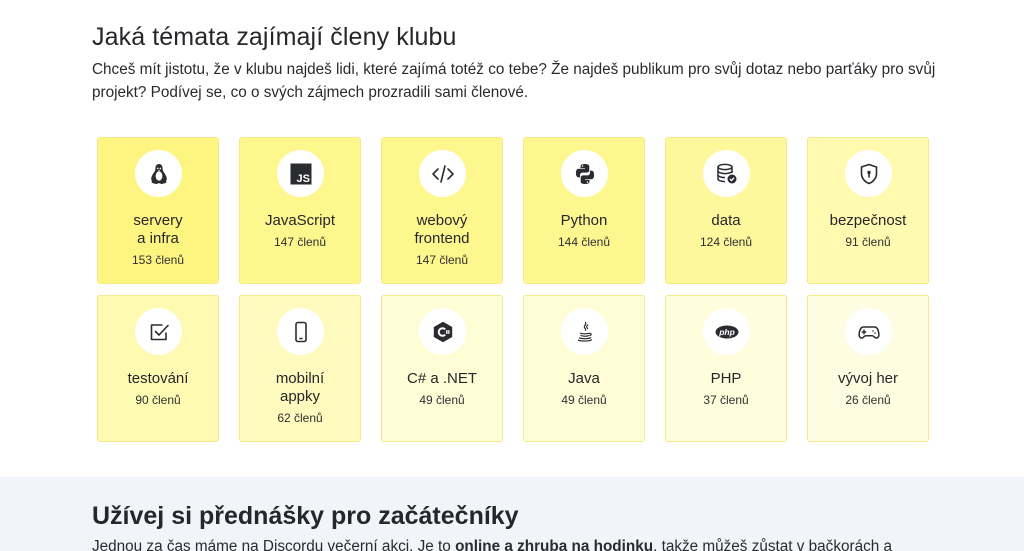  What do you see at coordinates (584, 242) in the screenshot?
I see `topic-member-count: 144 členů` at bounding box center [584, 242].